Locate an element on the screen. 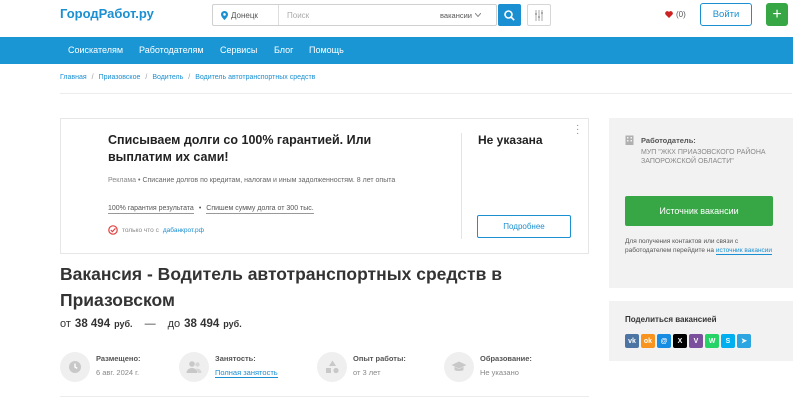 This screenshot has height=402, width=793. favorites-count: (0) is located at coordinates (681, 14).